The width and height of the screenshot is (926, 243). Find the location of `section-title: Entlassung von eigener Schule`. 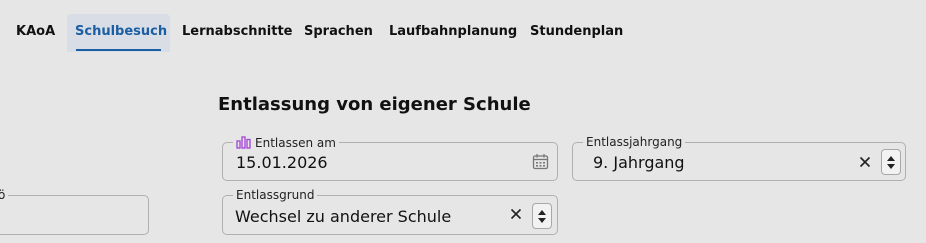

section-title: Entlassung von eigener Schule is located at coordinates (374, 104).